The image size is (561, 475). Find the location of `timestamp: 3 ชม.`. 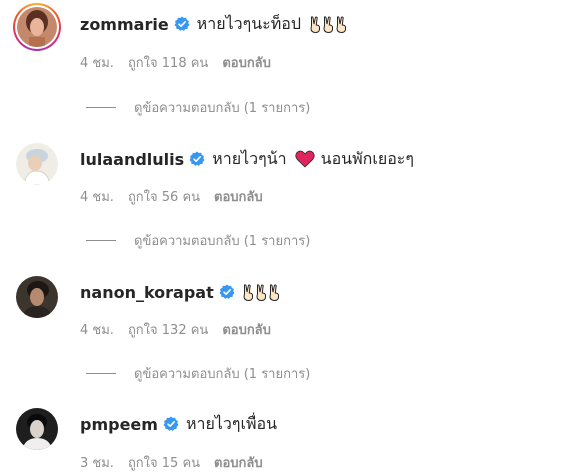

timestamp: 3 ชม. is located at coordinates (97, 462).